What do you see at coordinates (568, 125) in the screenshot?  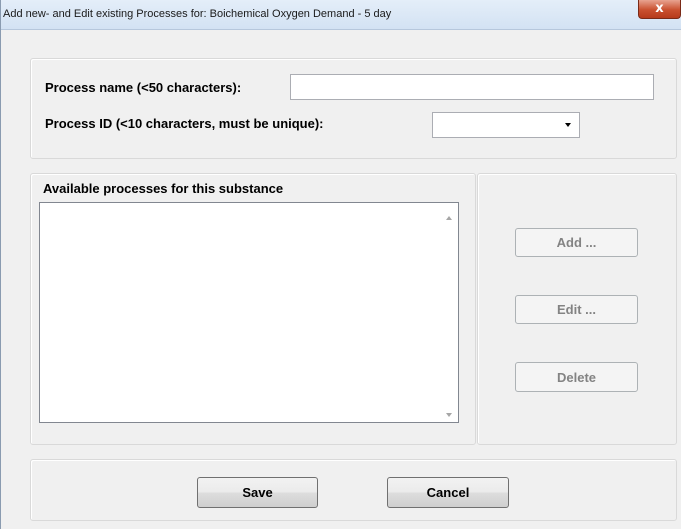 I see `chevron-down-icon` at bounding box center [568, 125].